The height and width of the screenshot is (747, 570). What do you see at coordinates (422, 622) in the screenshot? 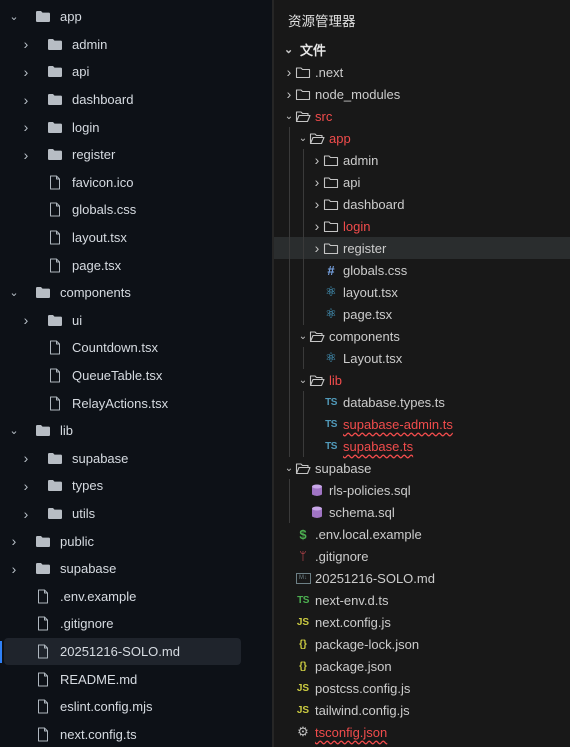
I see `explorer-file-next-config-js: JS next.config.js` at bounding box center [422, 622].